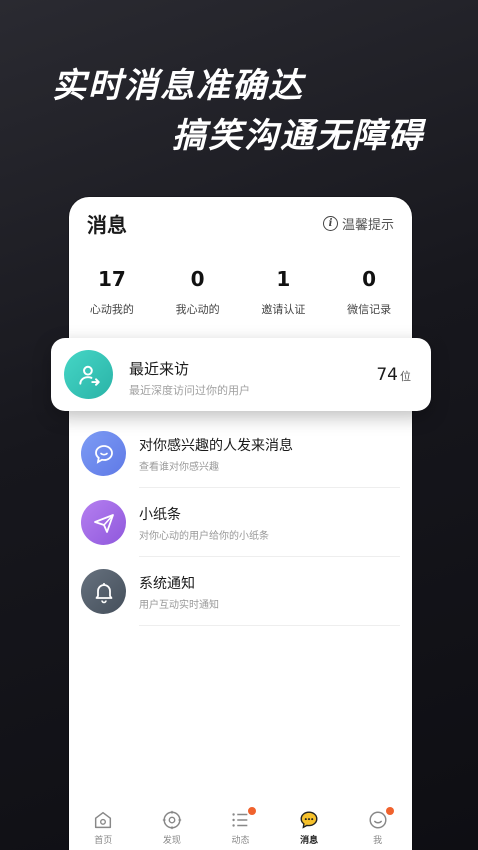  What do you see at coordinates (112, 292) in the screenshot?
I see `stat-liked-me: 17 心动我的` at bounding box center [112, 292].